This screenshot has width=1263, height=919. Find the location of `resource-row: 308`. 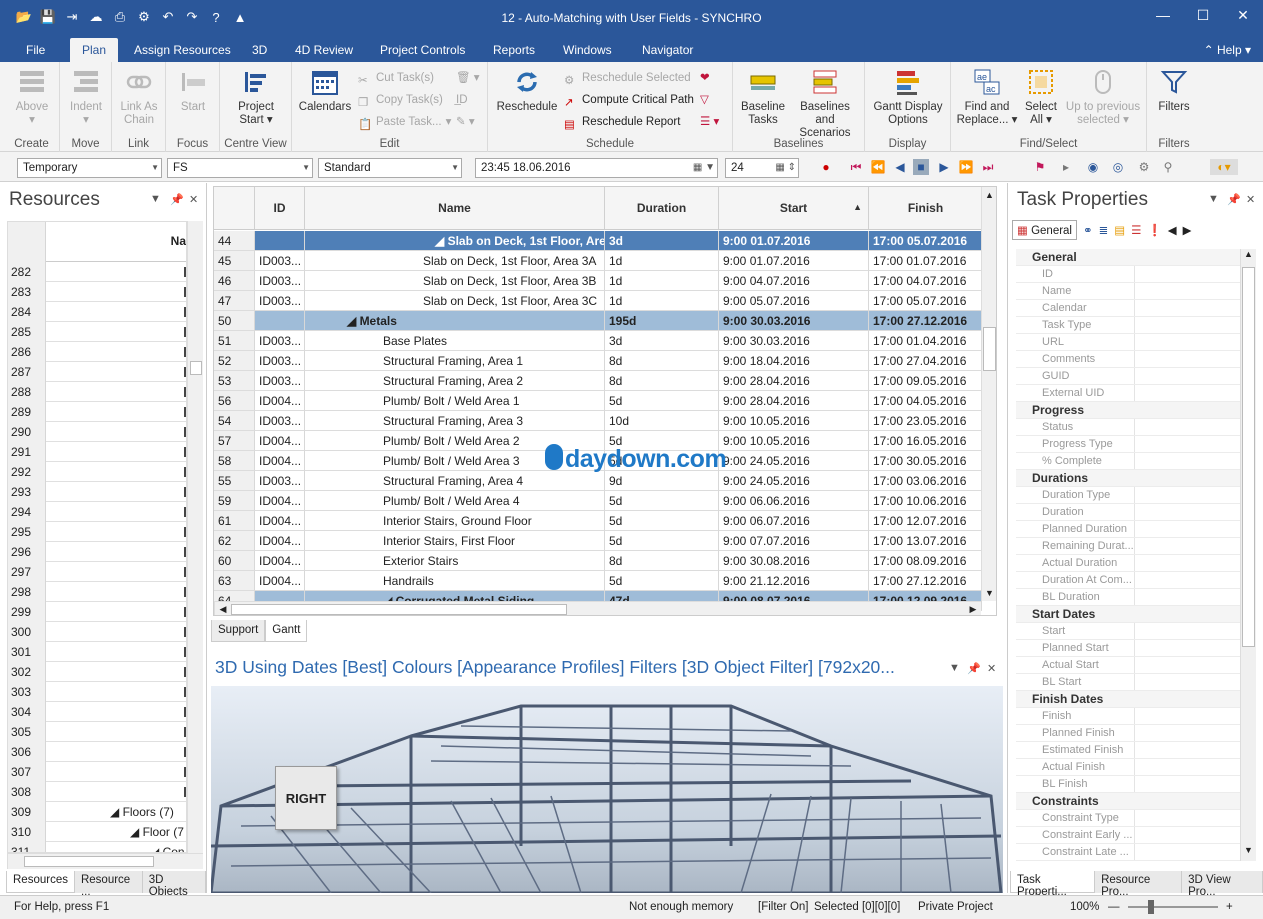

resource-row: 308 is located at coordinates (97, 792).